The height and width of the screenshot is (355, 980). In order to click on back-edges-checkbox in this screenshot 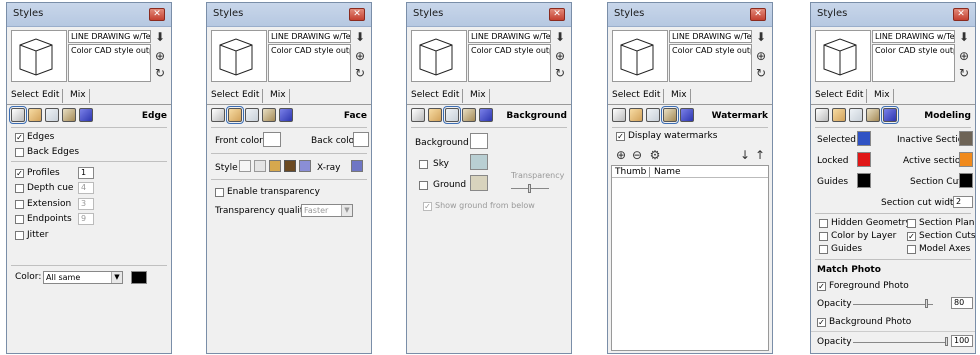, I will do `click(19, 152)`.